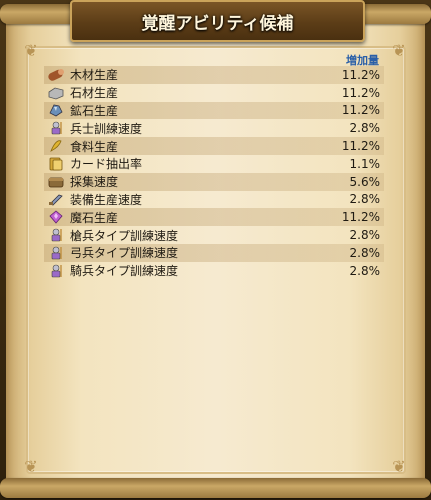 The image size is (431, 500). Describe the element at coordinates (217, 23) in the screenshot. I see `page-title: 覚醒アビリティ候補` at that location.